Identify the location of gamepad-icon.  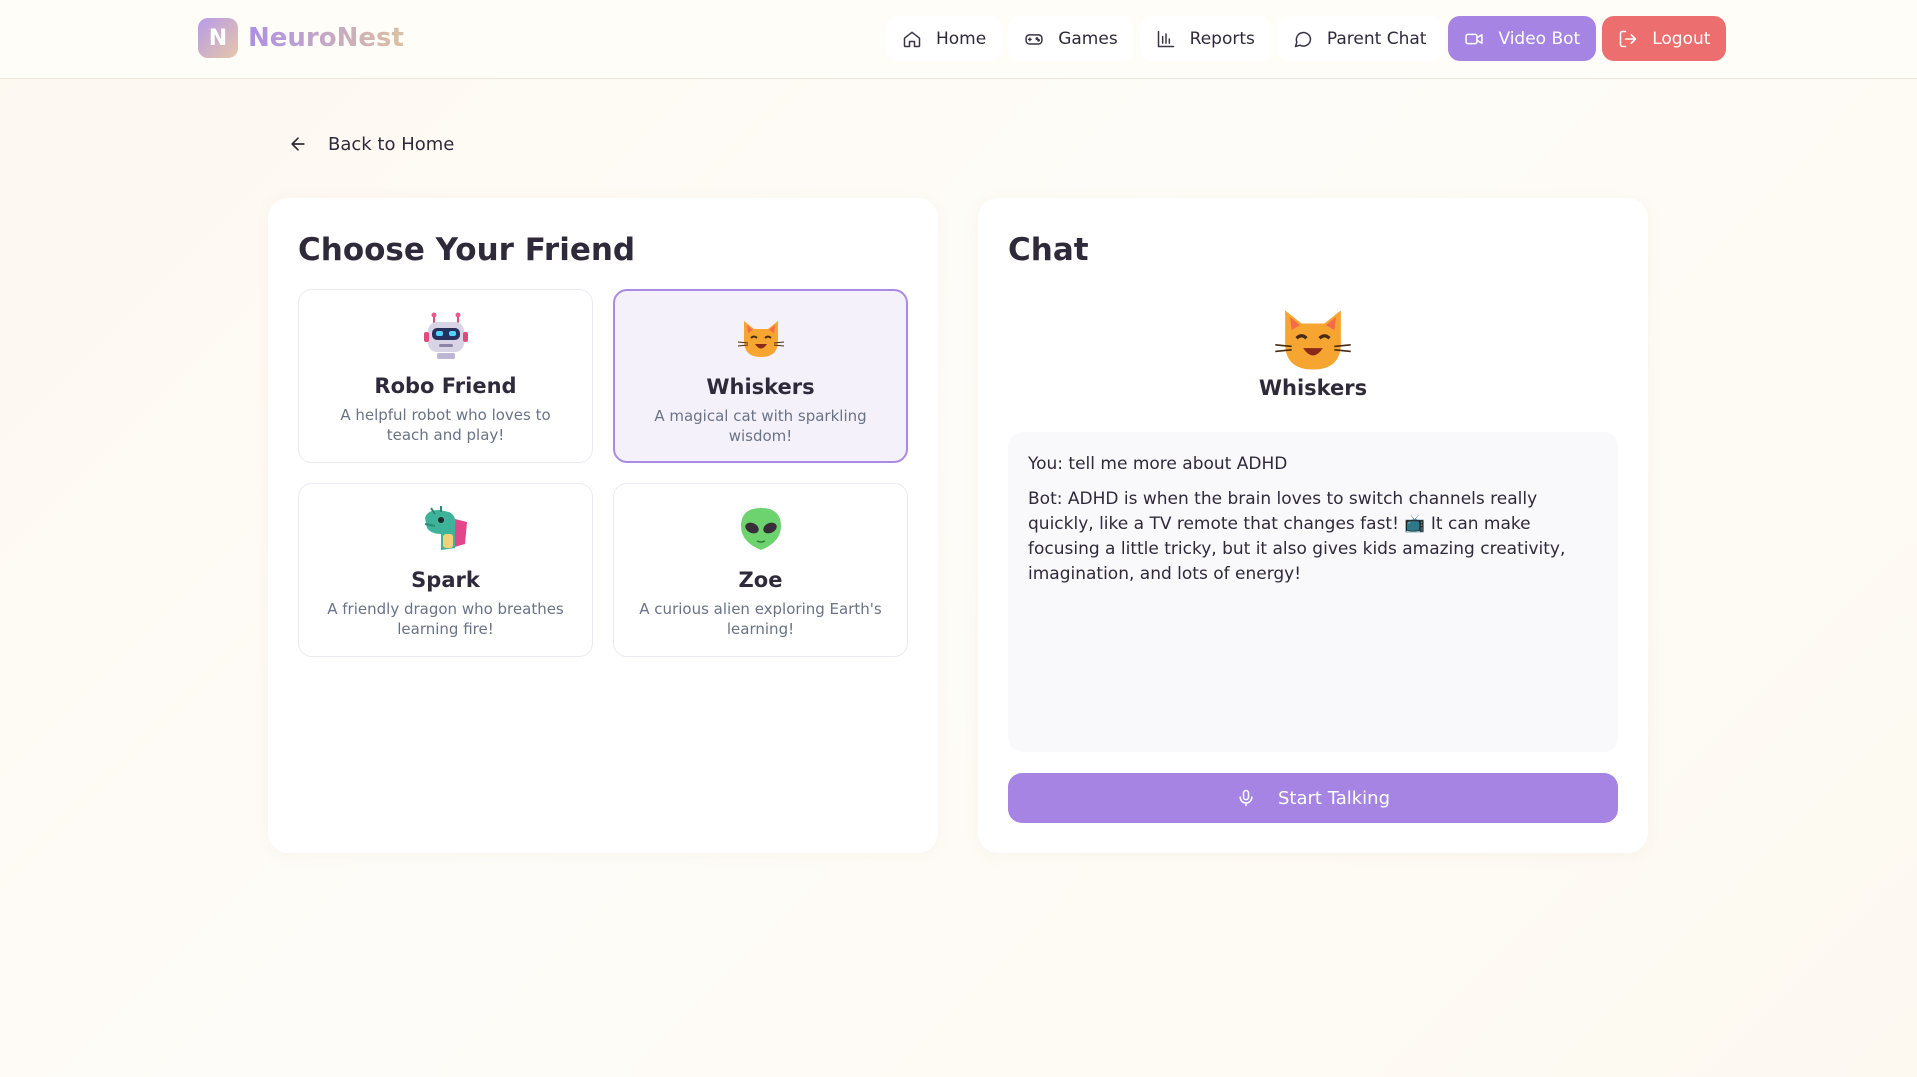
(1034, 39).